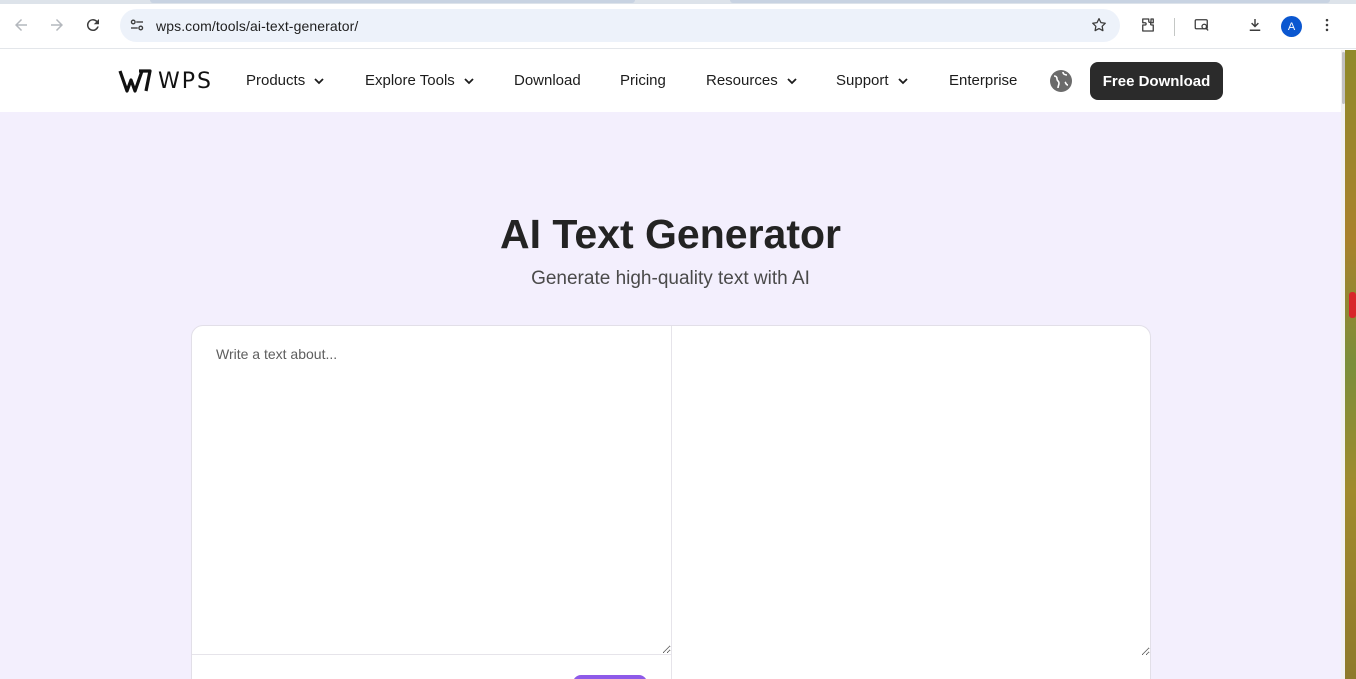  I want to click on page-subtitle: Generate high-quality text with AI, so click(670, 278).